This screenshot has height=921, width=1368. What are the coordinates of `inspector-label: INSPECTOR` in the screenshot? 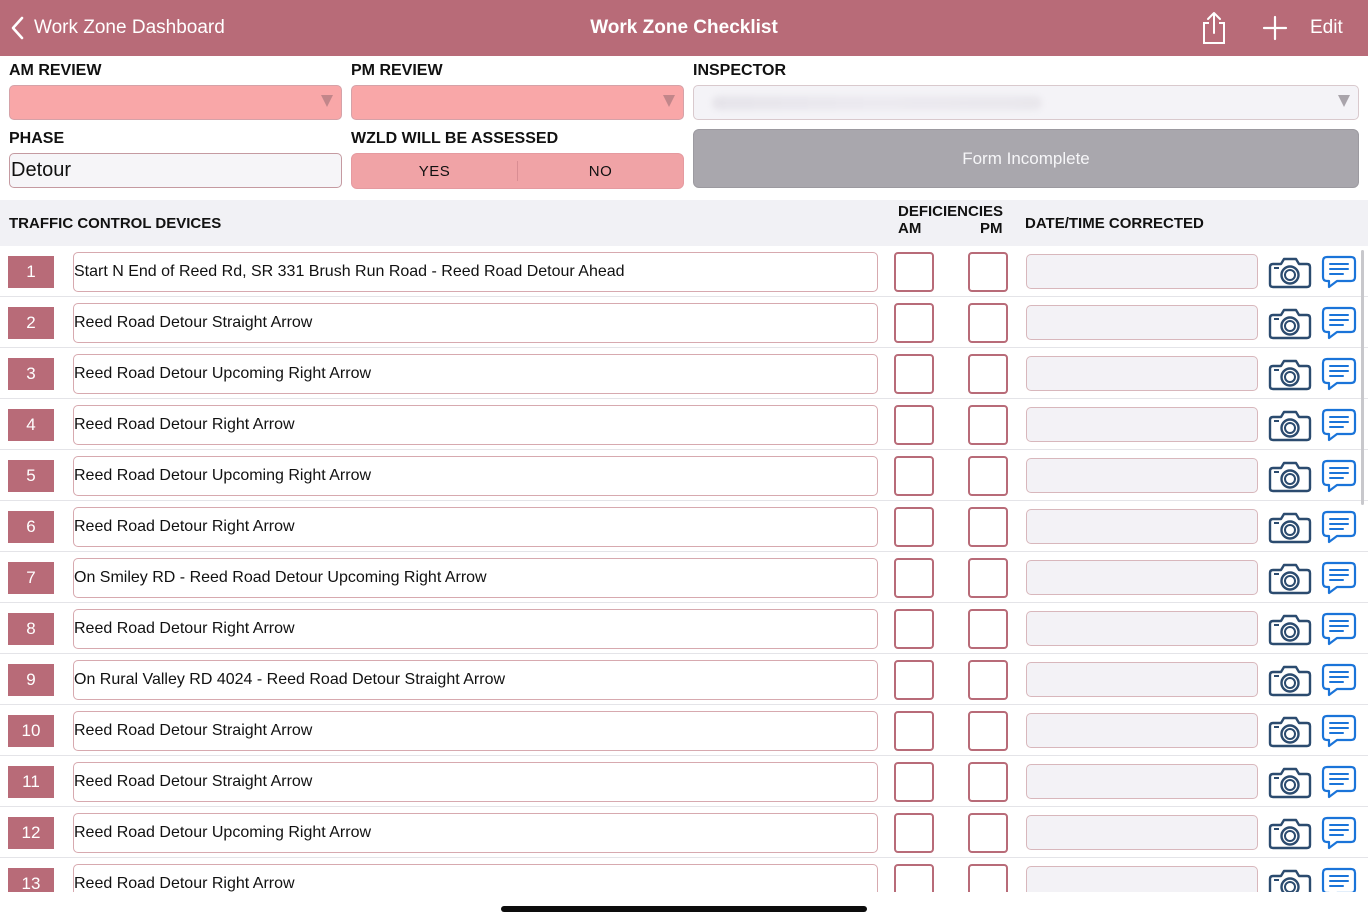 It's located at (740, 70).